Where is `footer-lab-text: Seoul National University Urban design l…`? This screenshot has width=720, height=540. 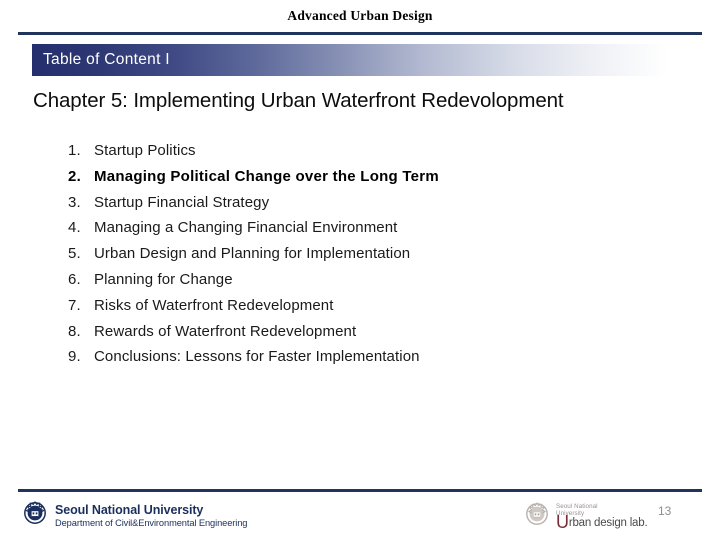 footer-lab-text: Seoul National University Urban design l… is located at coordinates (602, 517).